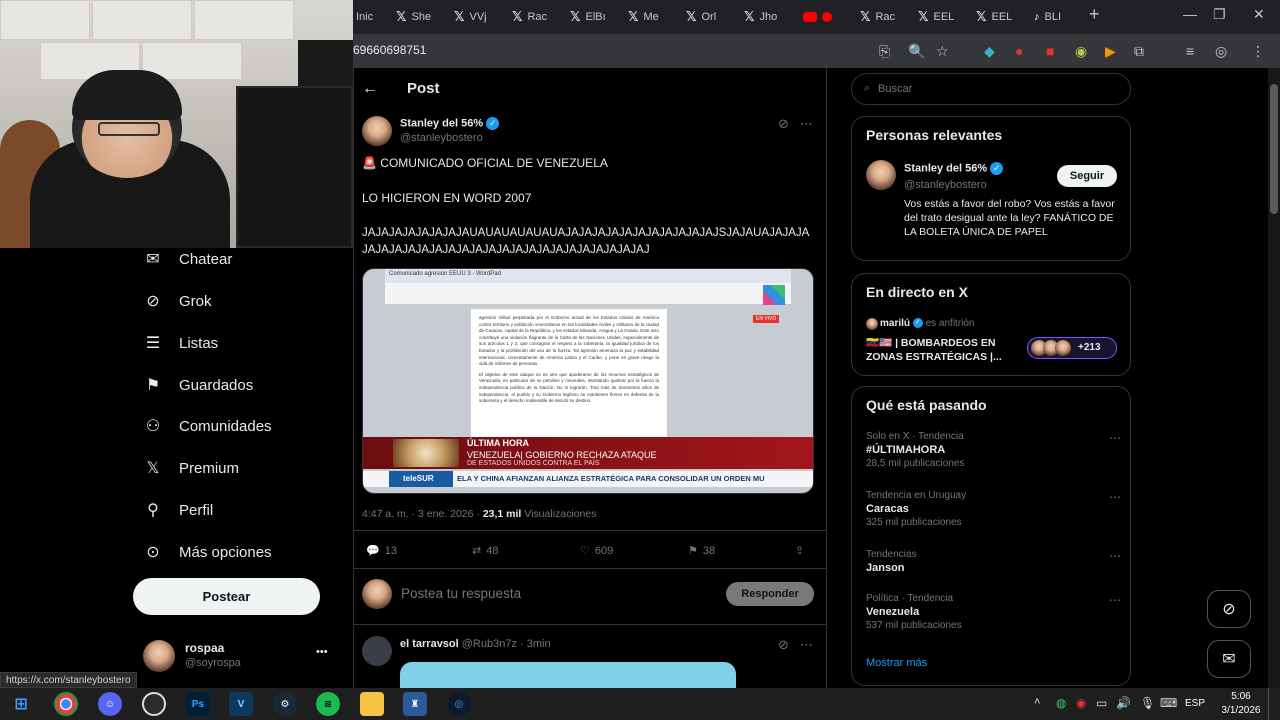  I want to click on space-host: marilú ✓ es anfitrión, so click(927, 323).